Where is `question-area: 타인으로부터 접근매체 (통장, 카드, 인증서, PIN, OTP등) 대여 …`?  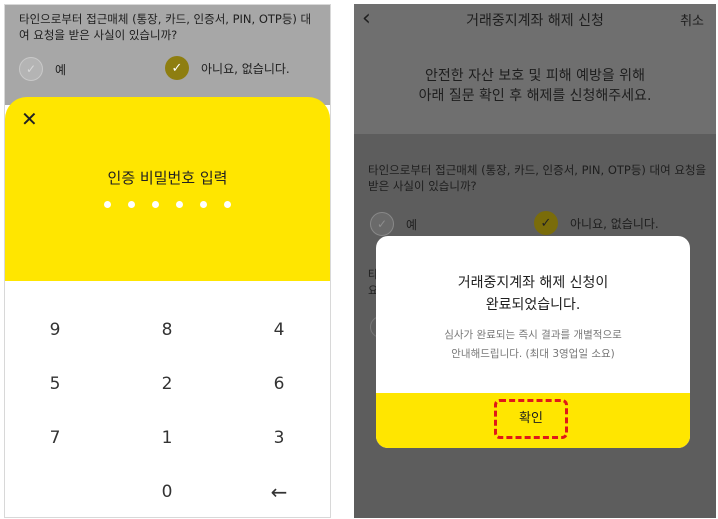
question-area: 타인으로부터 접근매체 (통장, 카드, 인증서, PIN, OTP등) 대여 … is located at coordinates (167, 55).